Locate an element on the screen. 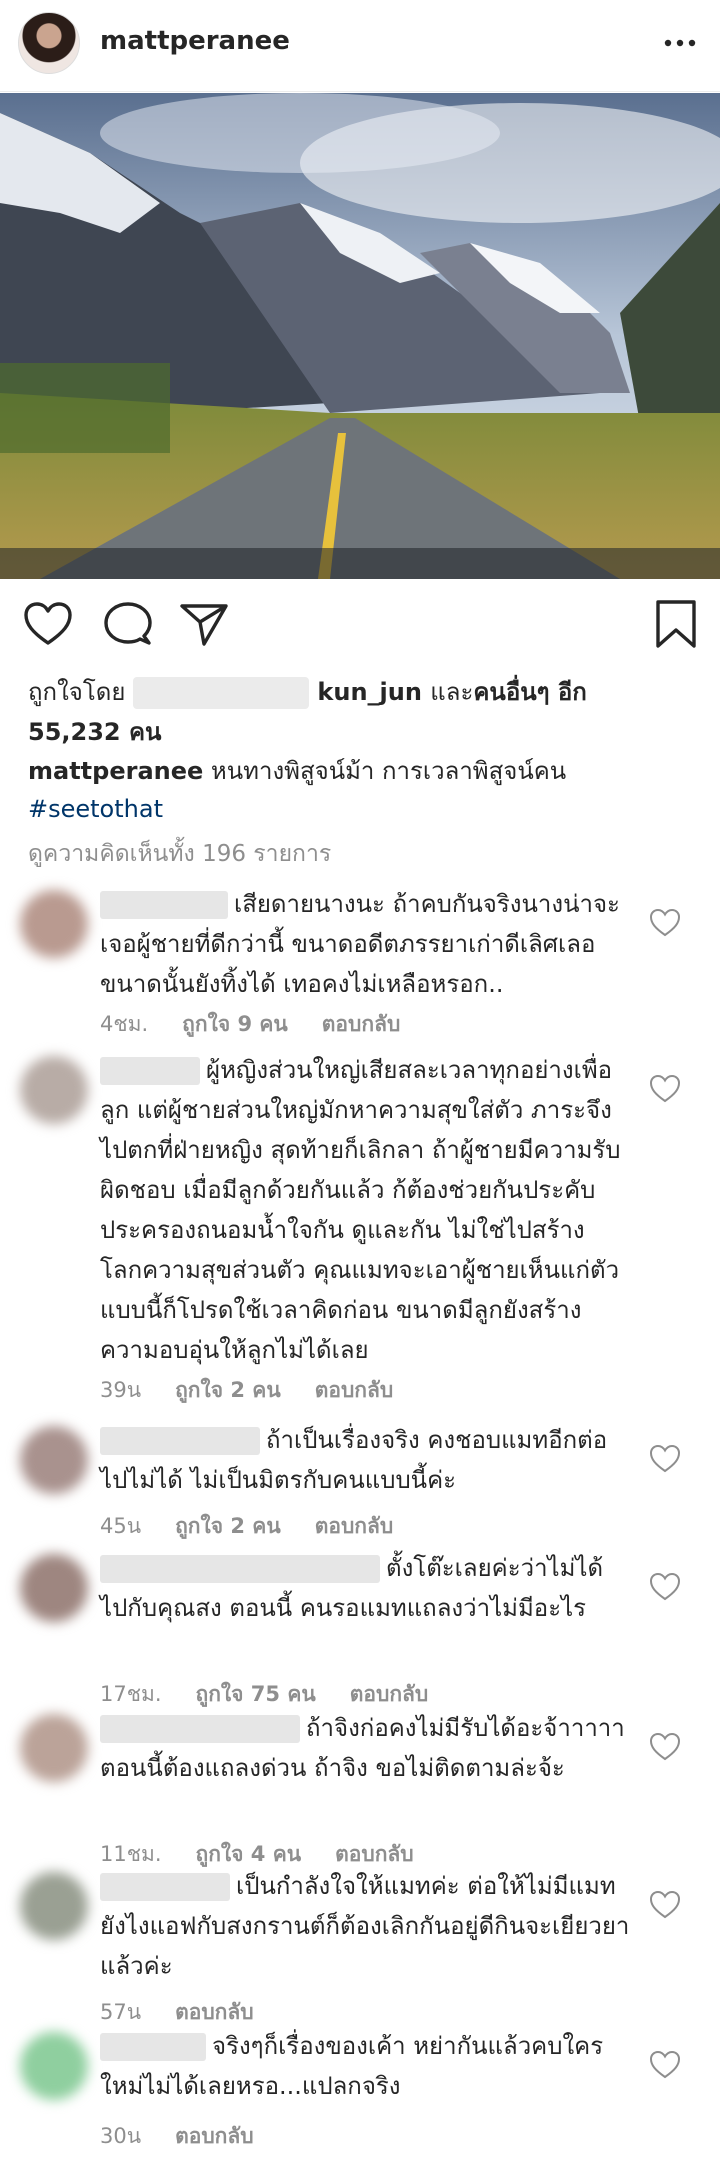 This screenshot has height=2160, width=720. comment-meta: 45น ถูกใจ 2 คน ตอบกลับ is located at coordinates (263, 1526).